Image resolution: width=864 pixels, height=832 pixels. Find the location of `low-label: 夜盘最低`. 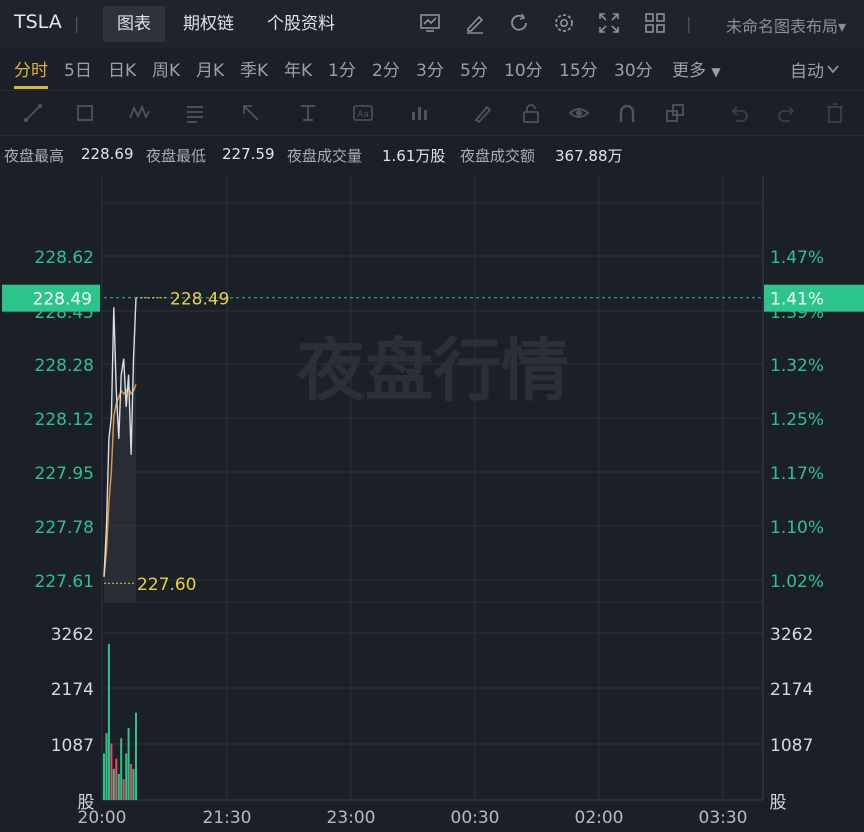

low-label: 夜盘最低 is located at coordinates (176, 156).